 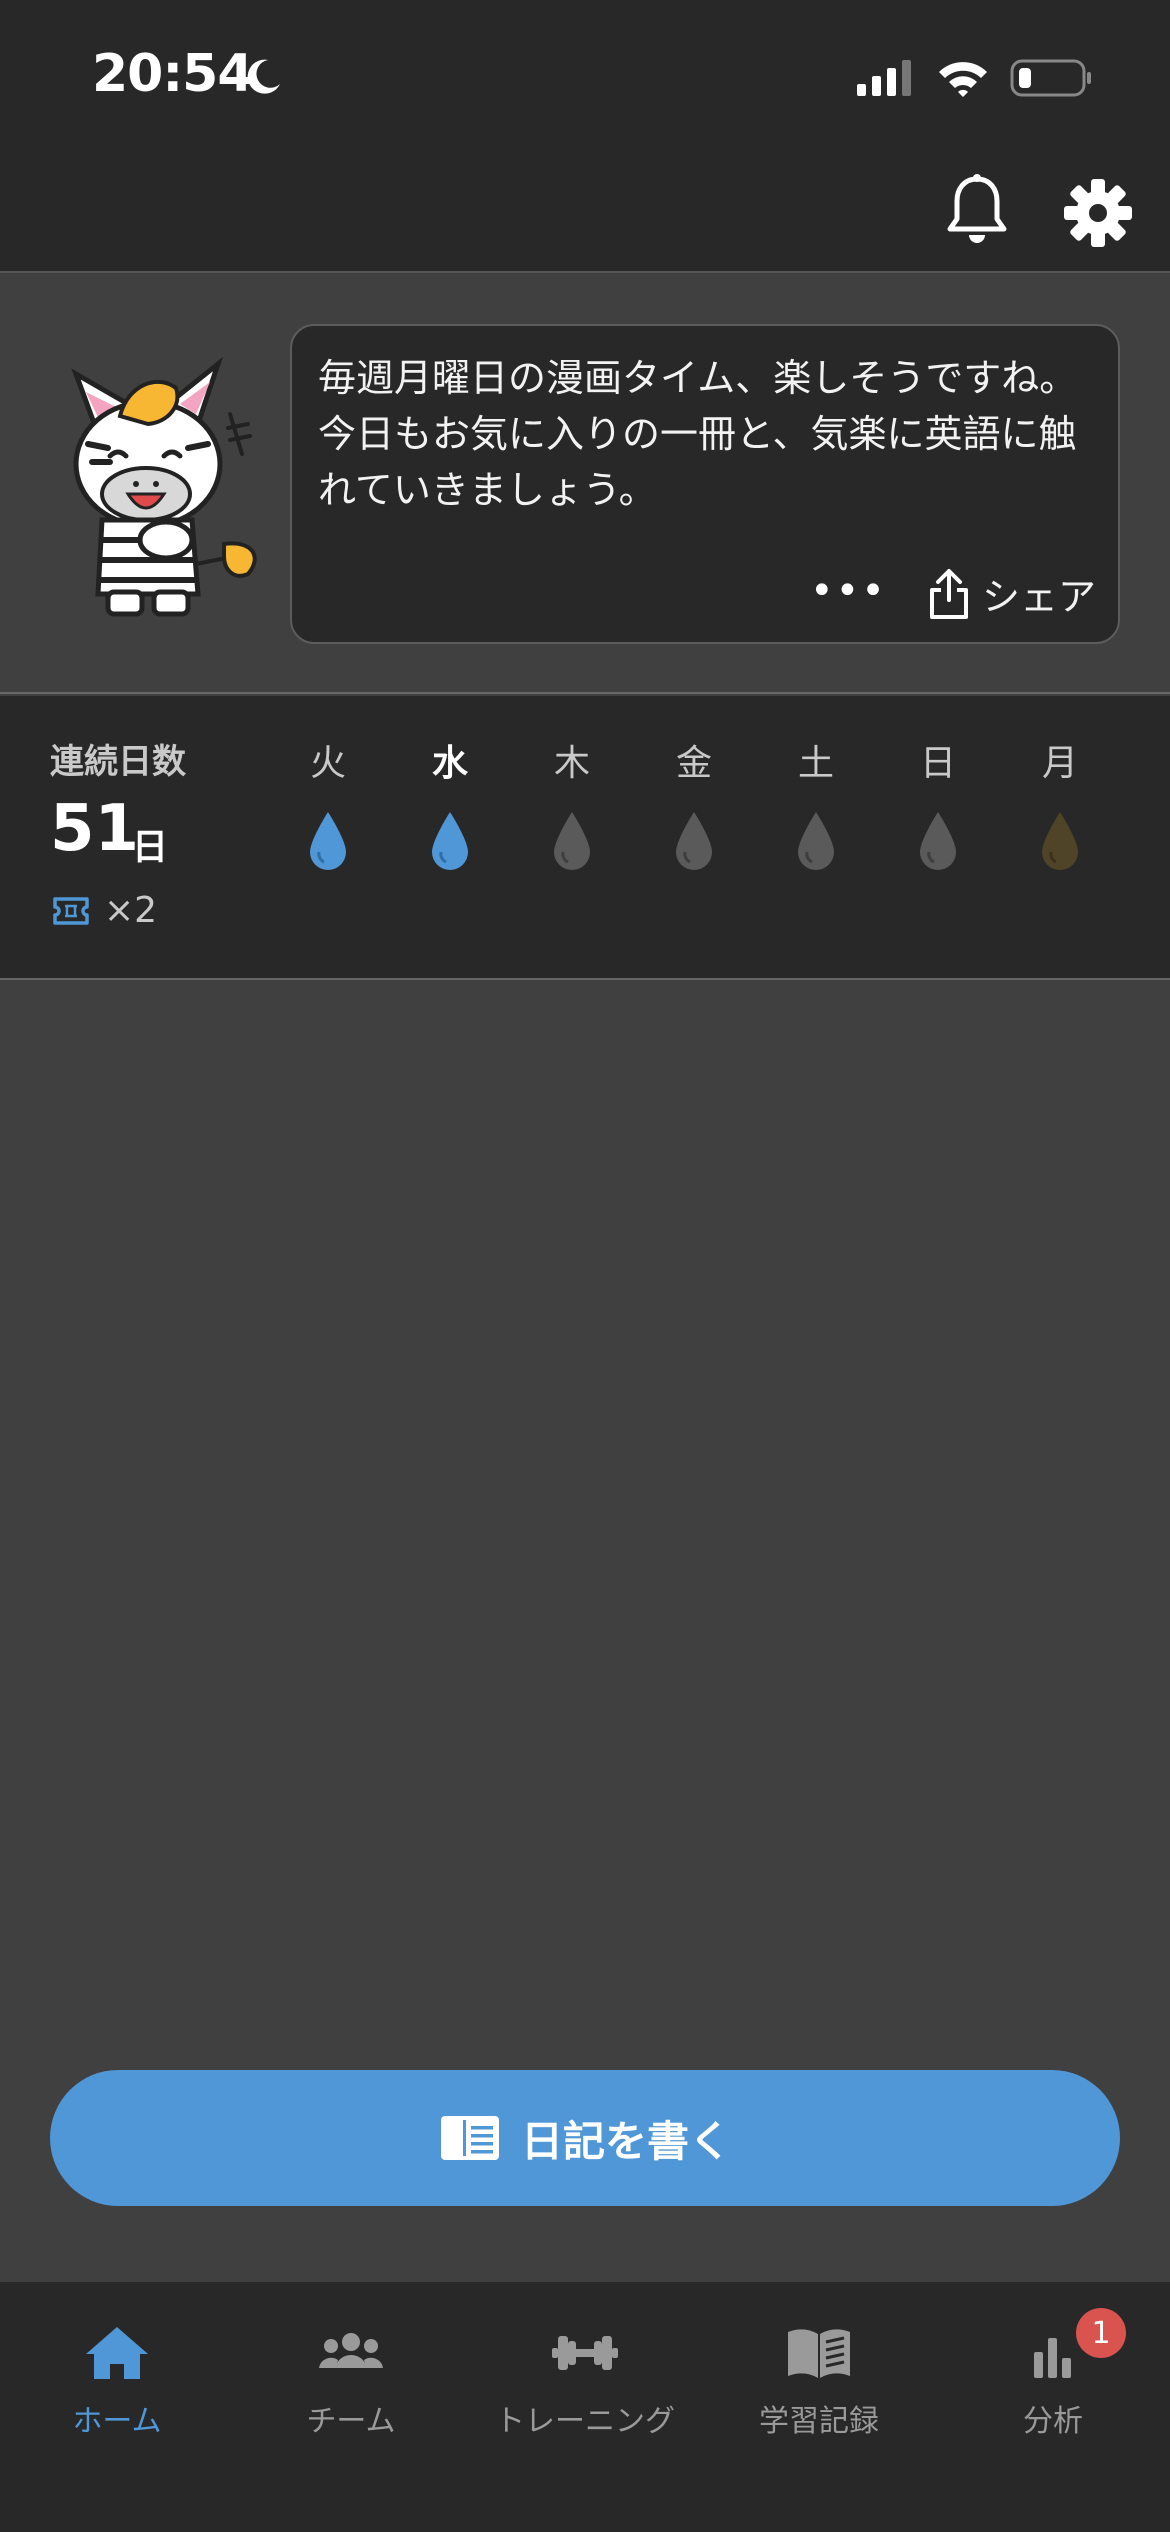 What do you see at coordinates (1060, 804) in the screenshot?
I see `weekday-mon: 月` at bounding box center [1060, 804].